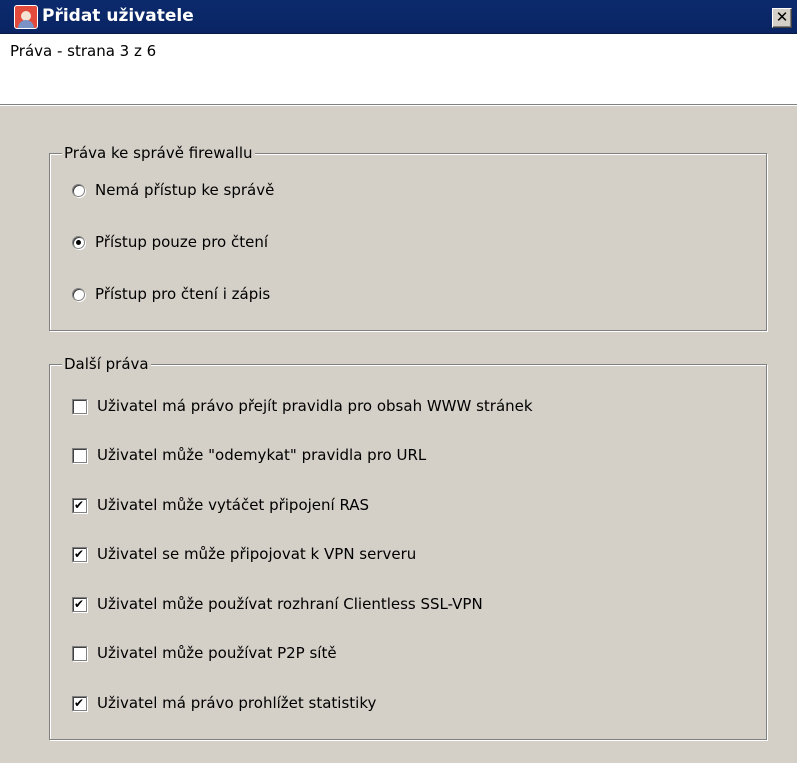  What do you see at coordinates (398, 105) in the screenshot?
I see `header-divider-highlight` at bounding box center [398, 105].